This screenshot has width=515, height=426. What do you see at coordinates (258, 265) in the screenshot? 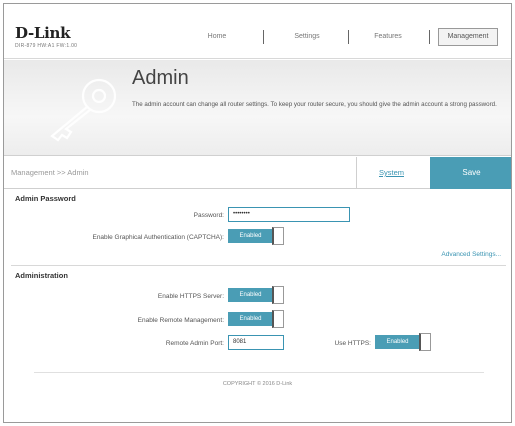
I see `section-divider` at bounding box center [258, 265].